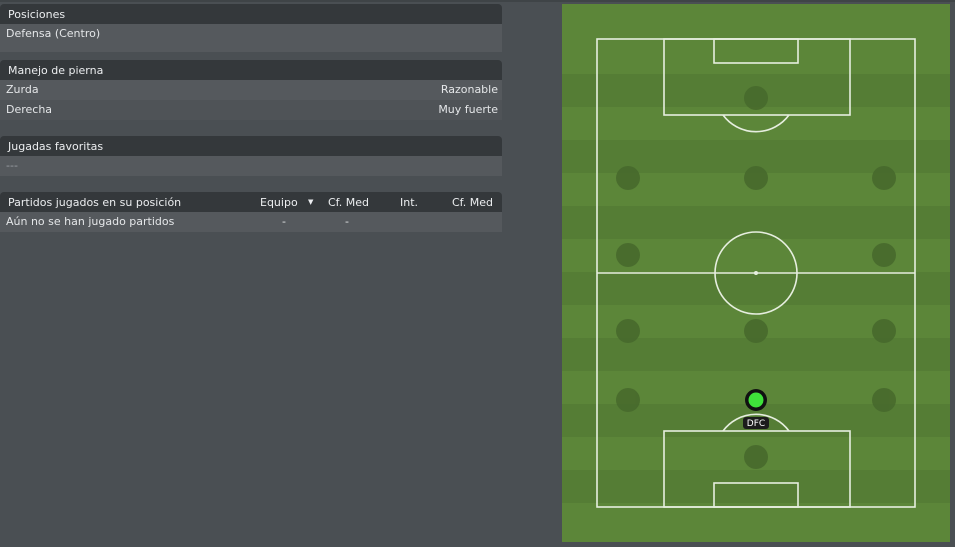 This screenshot has width=955, height=547. I want to click on moves-empty-text: ---, so click(12, 165).